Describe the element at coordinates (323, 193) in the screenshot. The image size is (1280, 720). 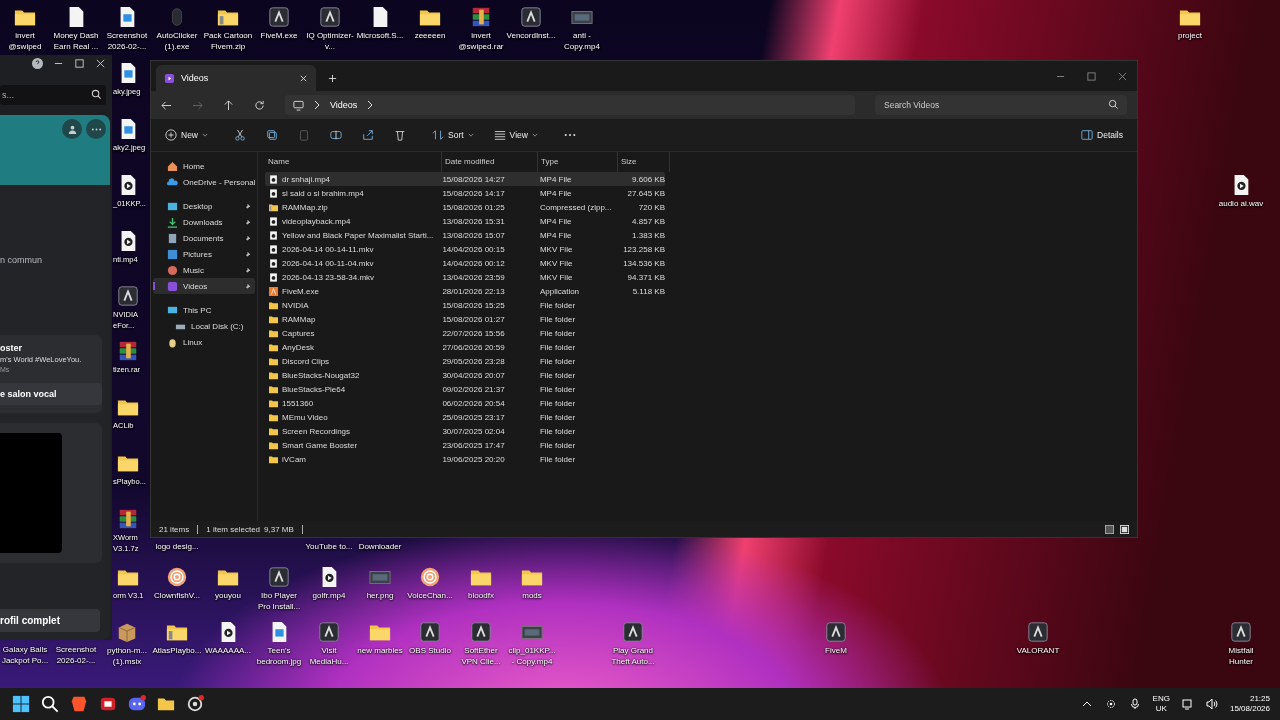
I see `file-name: si said o si brahim.mp4` at that location.